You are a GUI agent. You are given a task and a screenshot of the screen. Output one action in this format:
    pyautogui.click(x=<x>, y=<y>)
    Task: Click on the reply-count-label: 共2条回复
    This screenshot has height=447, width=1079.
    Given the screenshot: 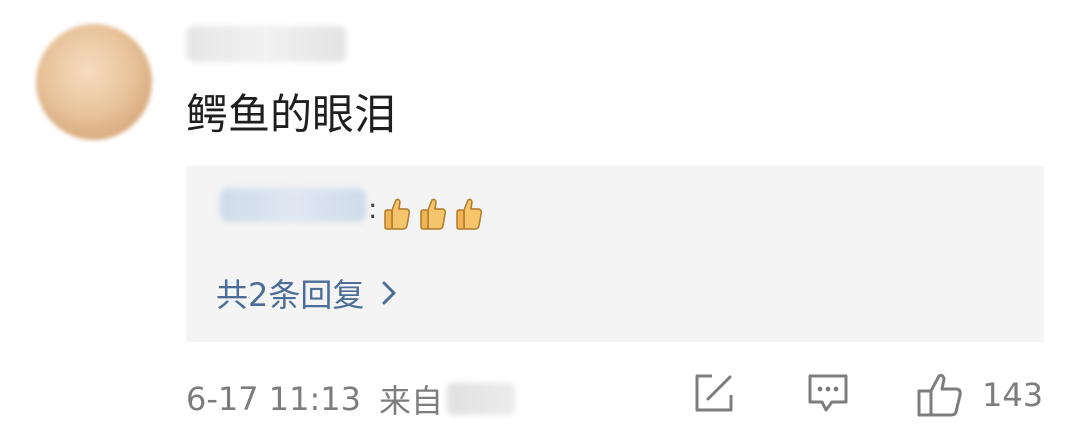 What is the action you would take?
    pyautogui.click(x=290, y=295)
    